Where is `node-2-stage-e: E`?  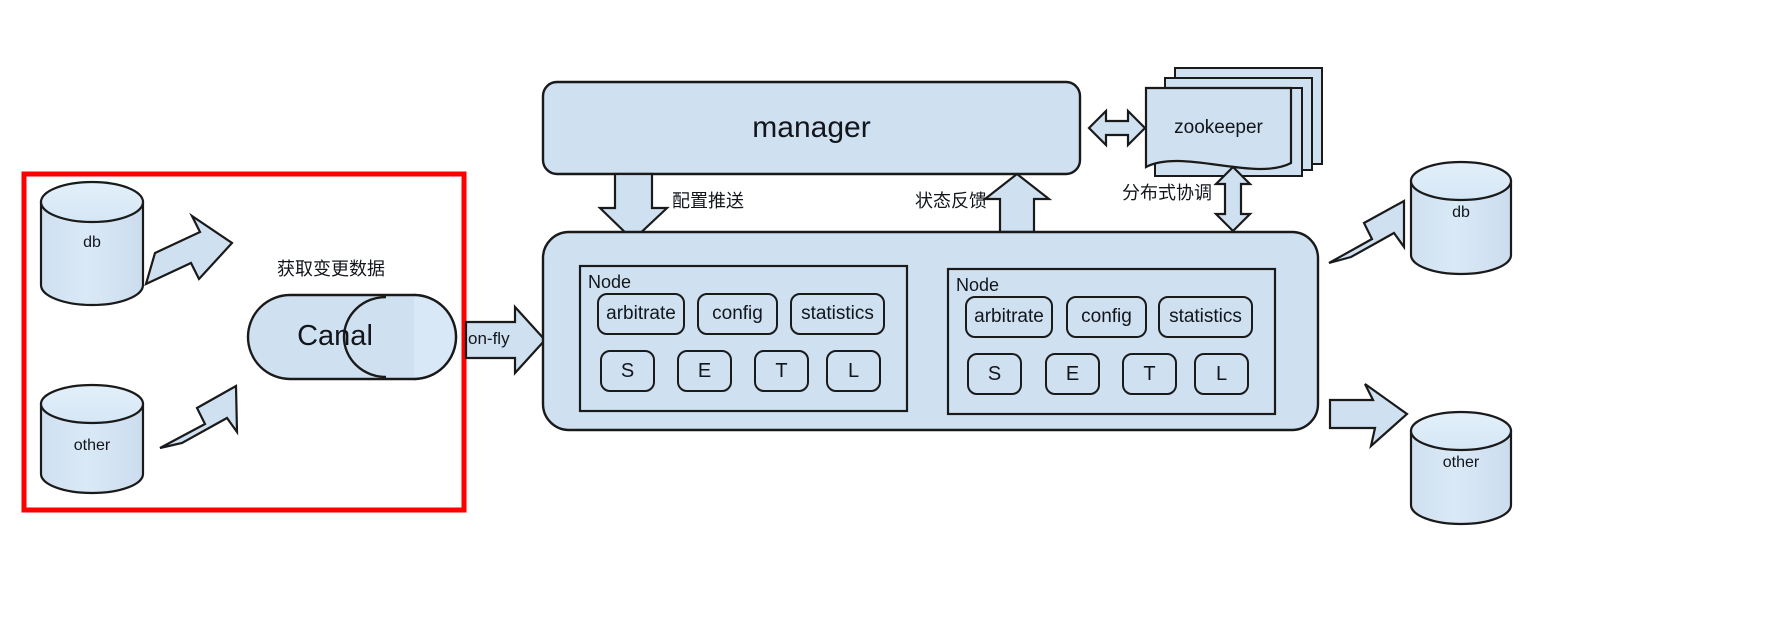 node-2-stage-e: E is located at coordinates (1072, 374).